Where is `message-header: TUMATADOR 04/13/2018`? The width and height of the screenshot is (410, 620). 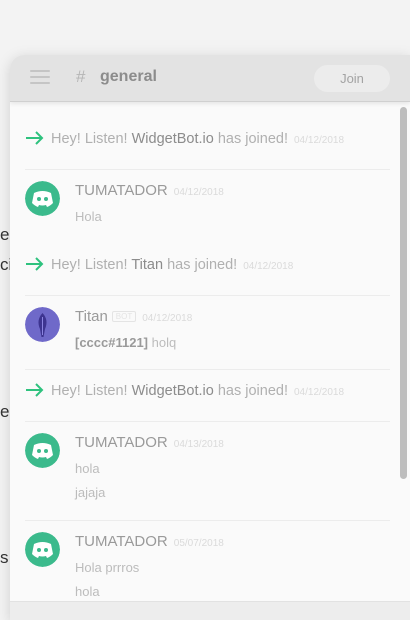 message-header: TUMATADOR 04/13/2018 is located at coordinates (149, 442).